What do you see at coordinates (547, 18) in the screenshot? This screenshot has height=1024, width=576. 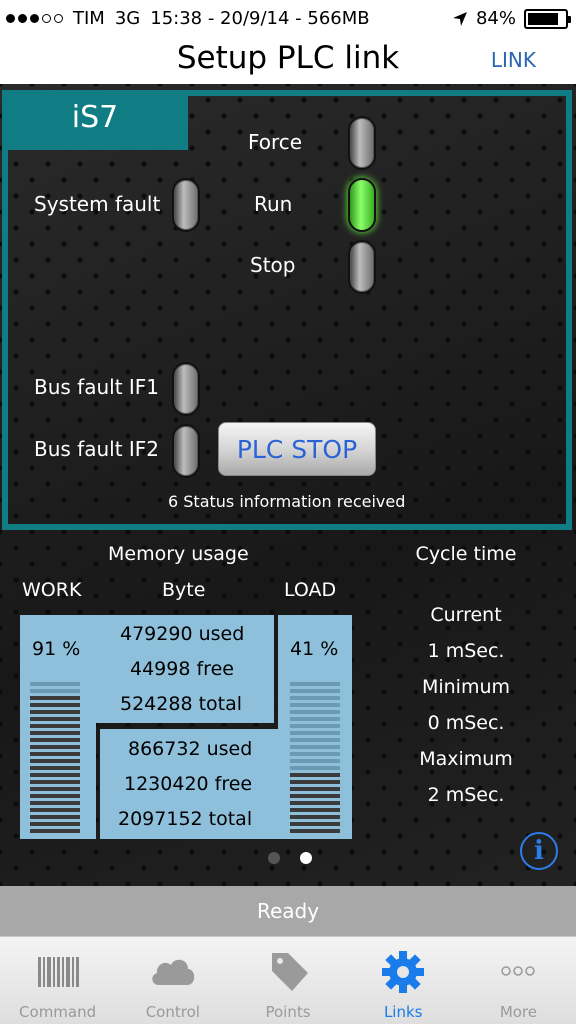 I see `battery-icon` at bounding box center [547, 18].